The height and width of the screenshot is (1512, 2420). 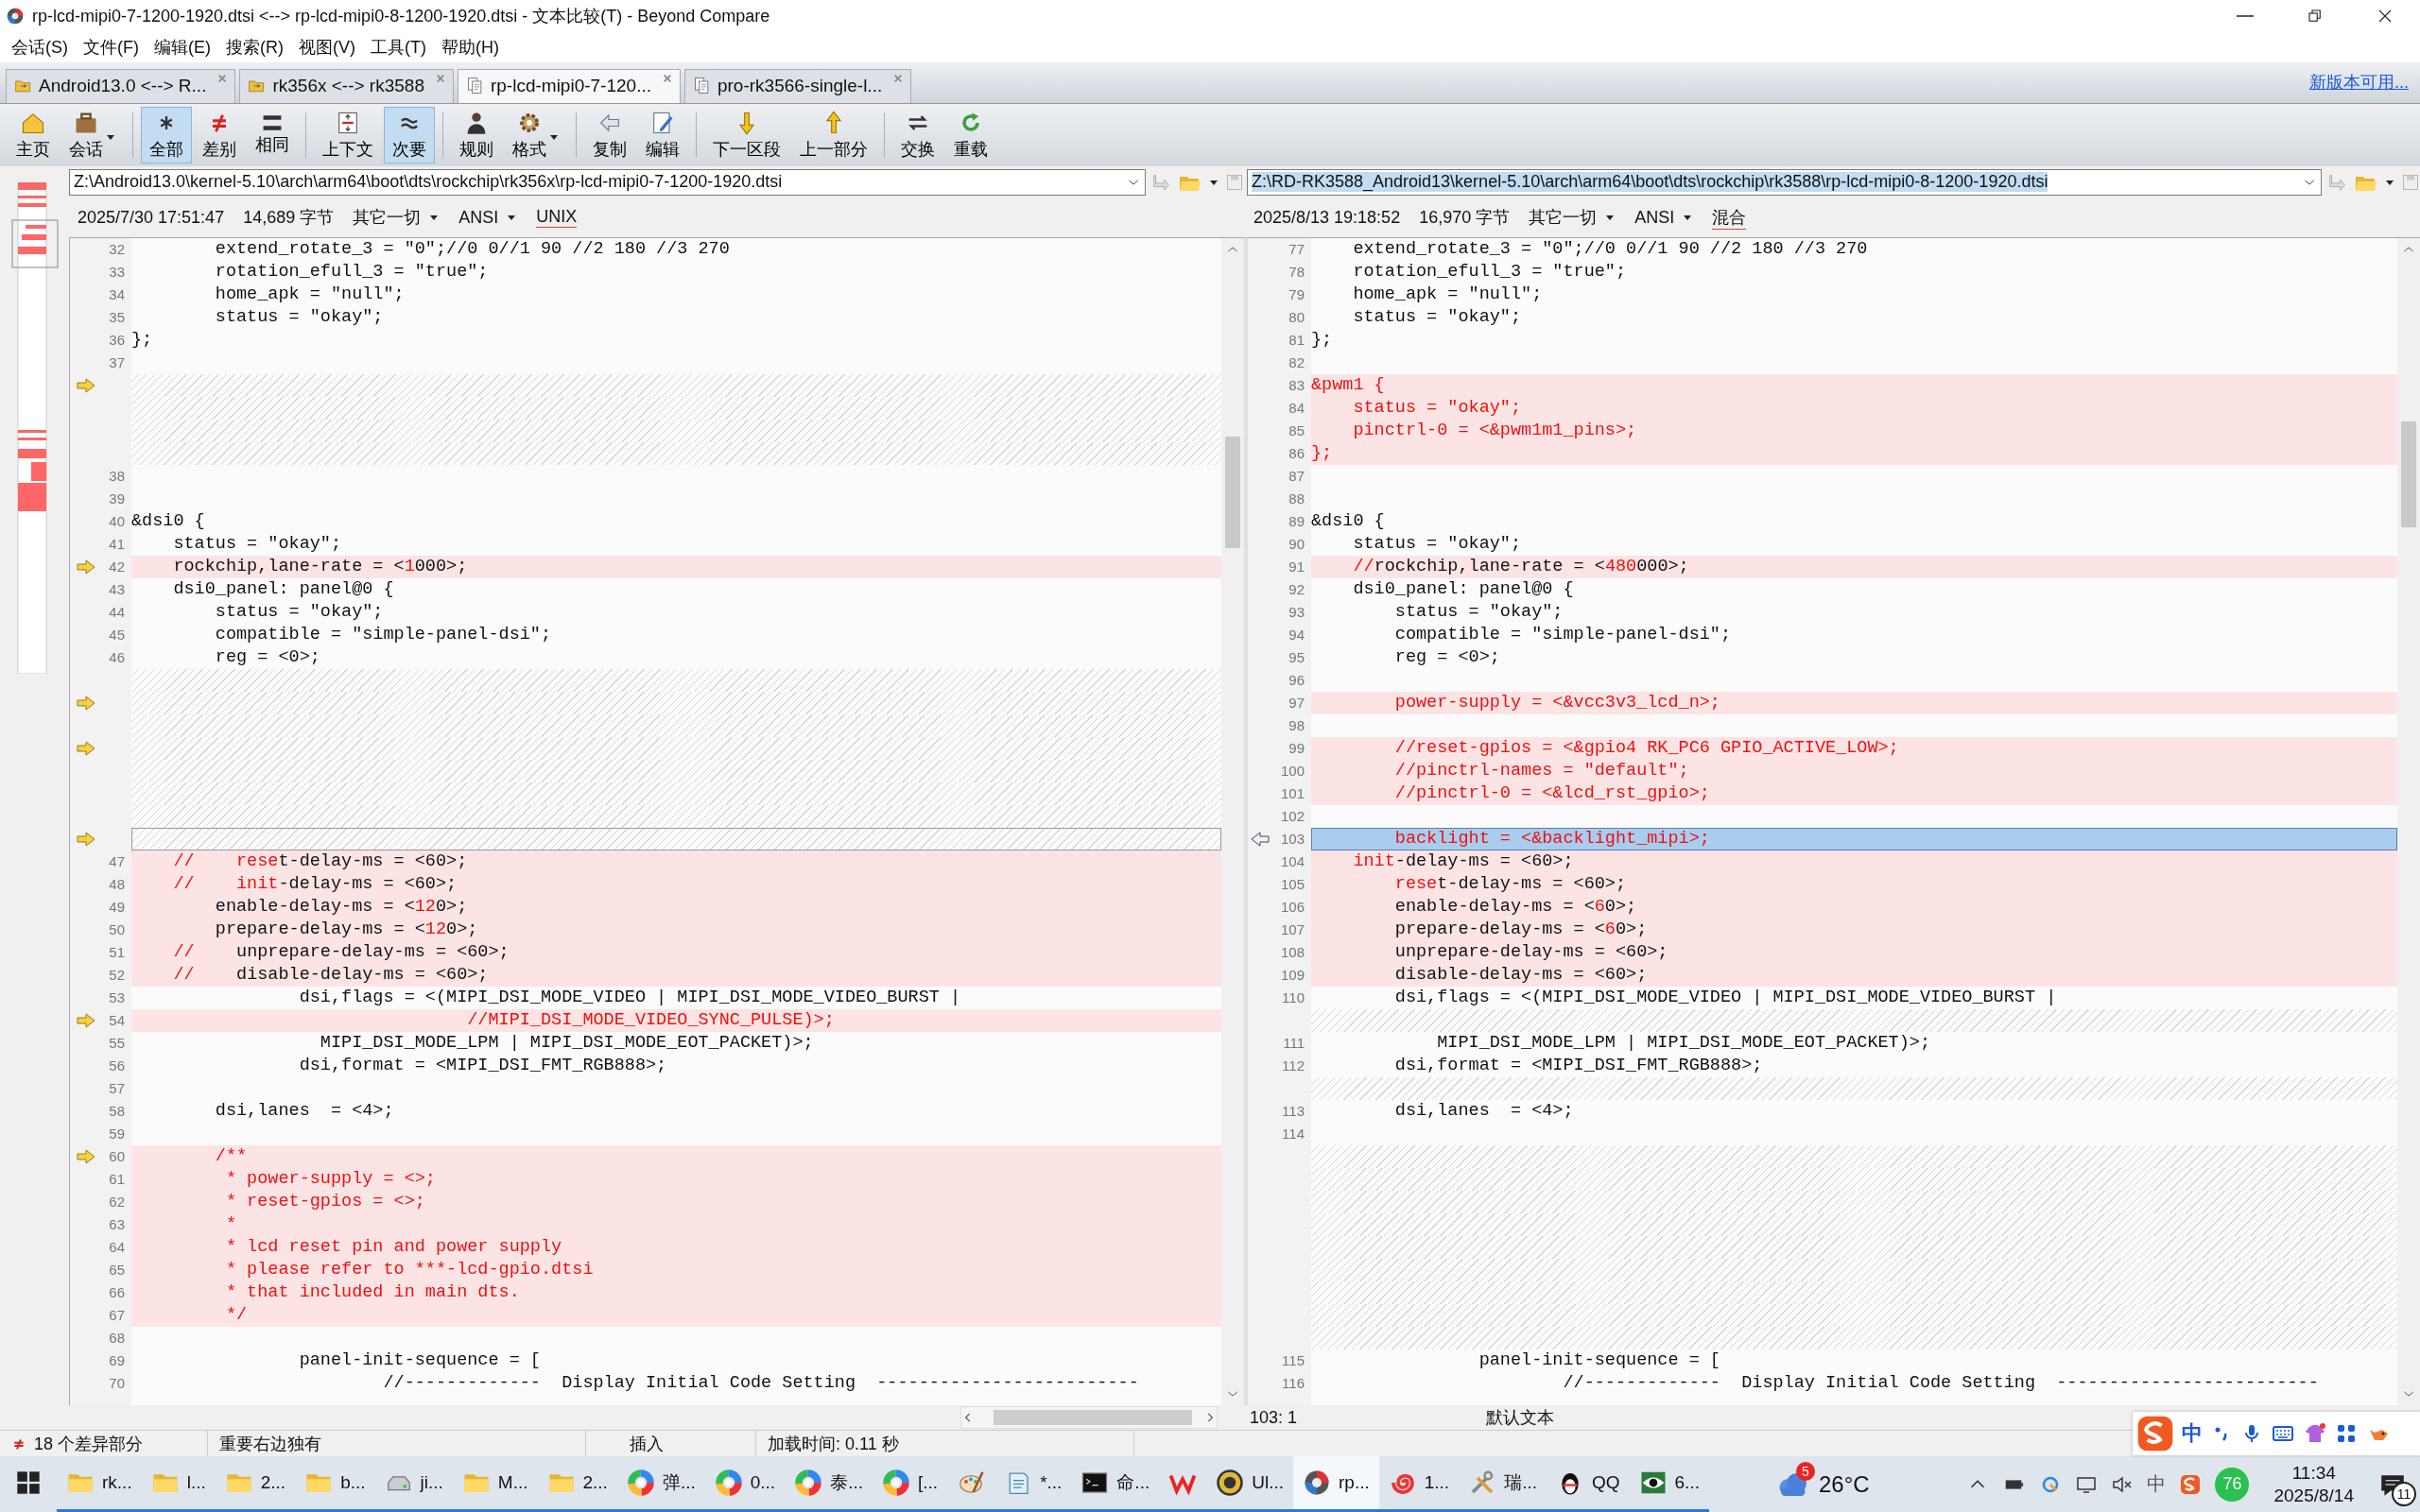 What do you see at coordinates (40, 47) in the screenshot?
I see `menu-item: 会话(S)` at bounding box center [40, 47].